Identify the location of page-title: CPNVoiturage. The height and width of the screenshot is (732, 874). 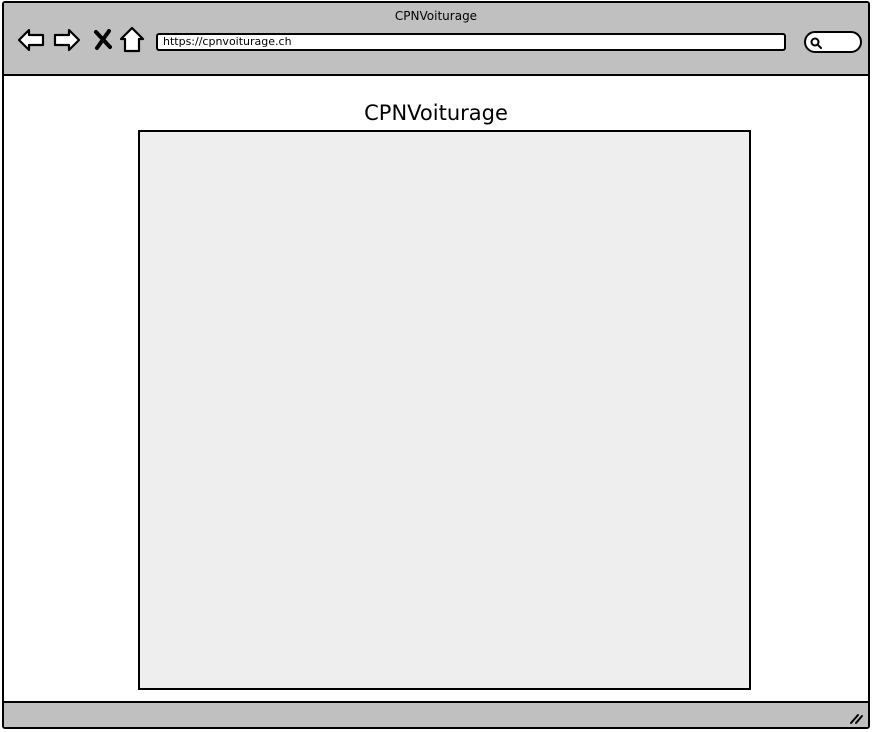
(436, 113).